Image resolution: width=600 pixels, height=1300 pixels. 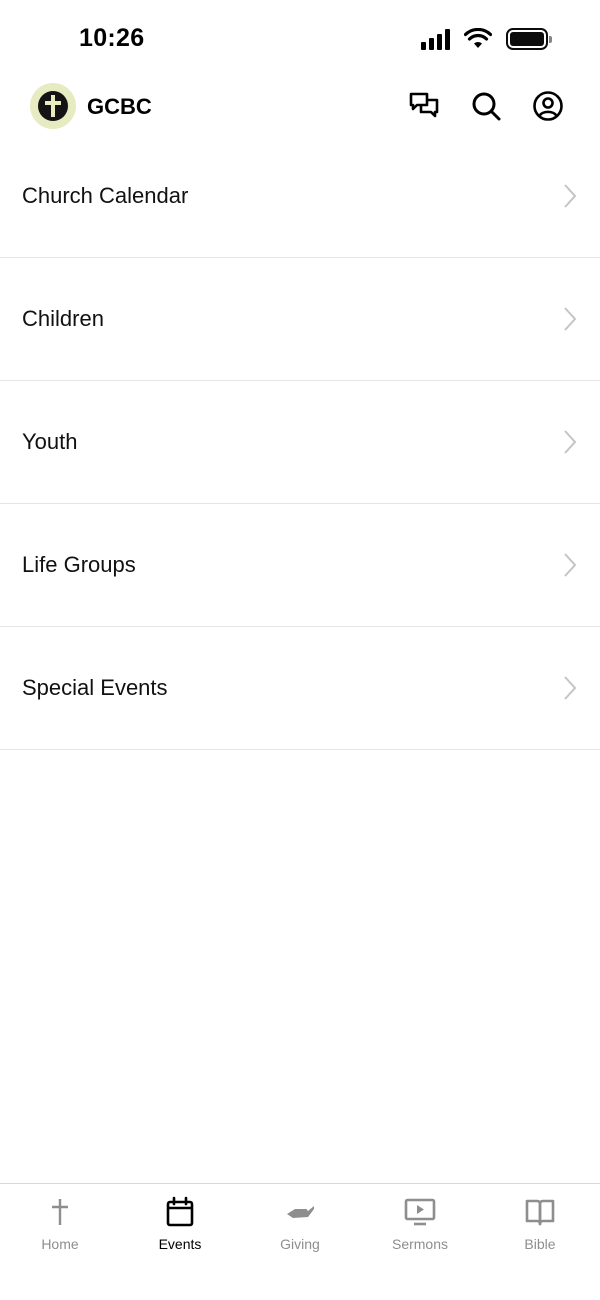 I want to click on tab-home: Home, so click(x=60, y=1242).